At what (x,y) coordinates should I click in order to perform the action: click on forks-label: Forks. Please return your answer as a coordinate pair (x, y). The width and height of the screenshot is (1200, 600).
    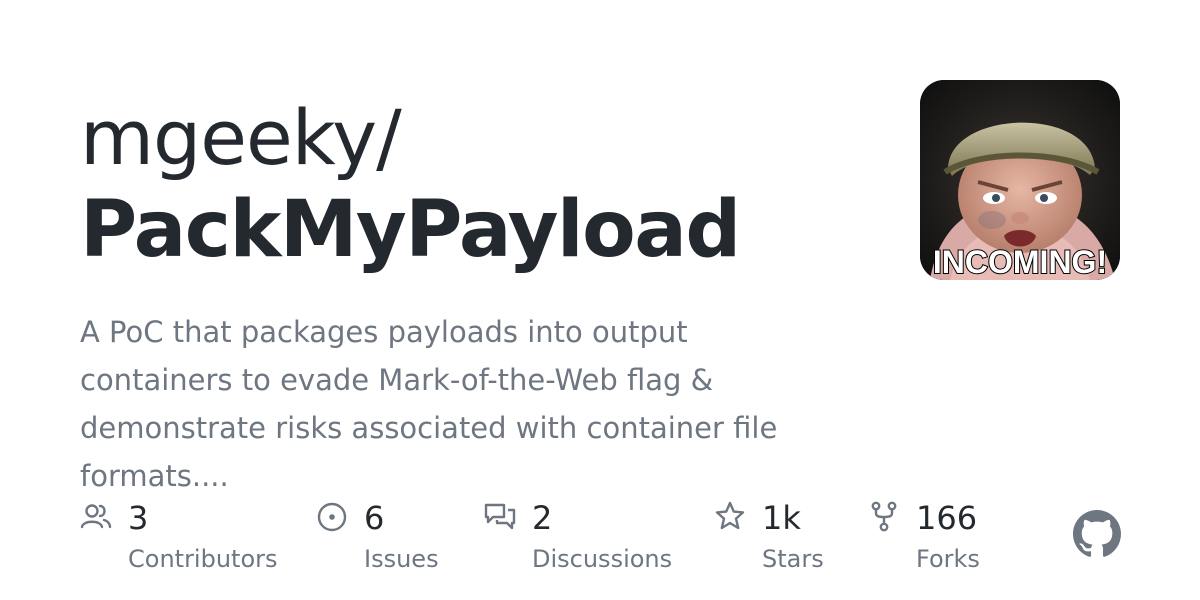
    Looking at the image, I should click on (948, 559).